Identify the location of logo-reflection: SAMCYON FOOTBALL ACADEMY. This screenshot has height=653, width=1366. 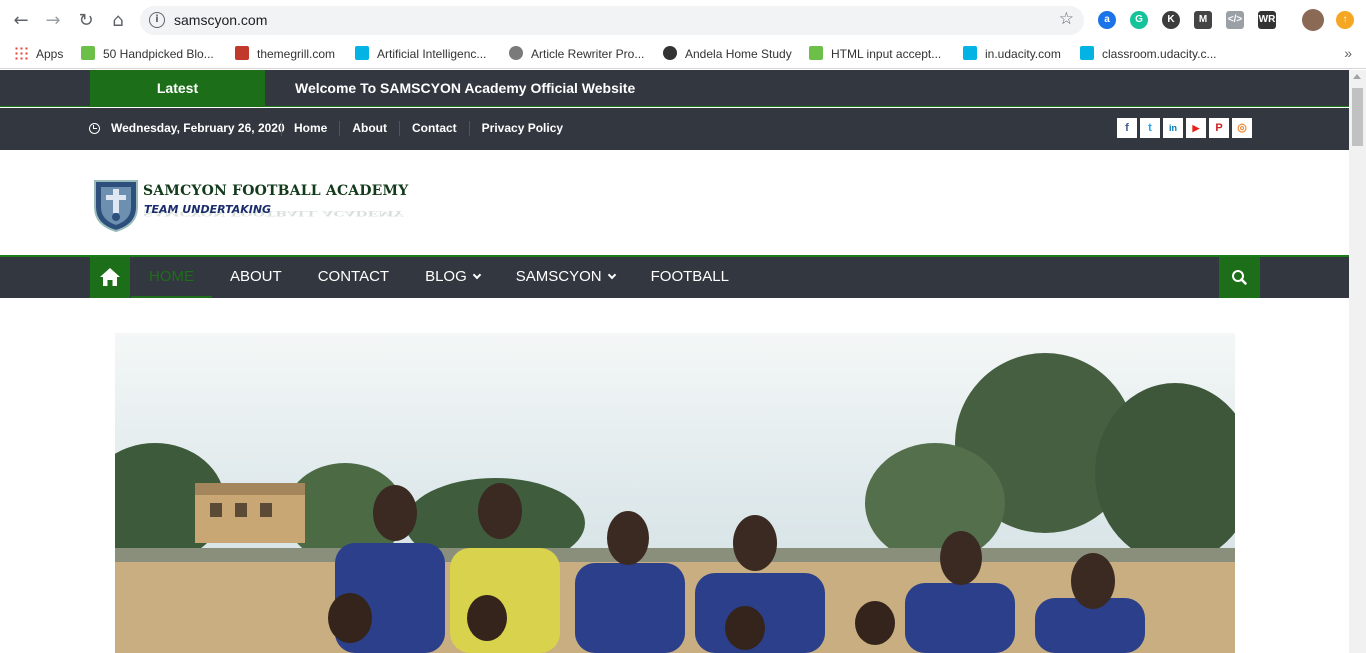
(273, 213).